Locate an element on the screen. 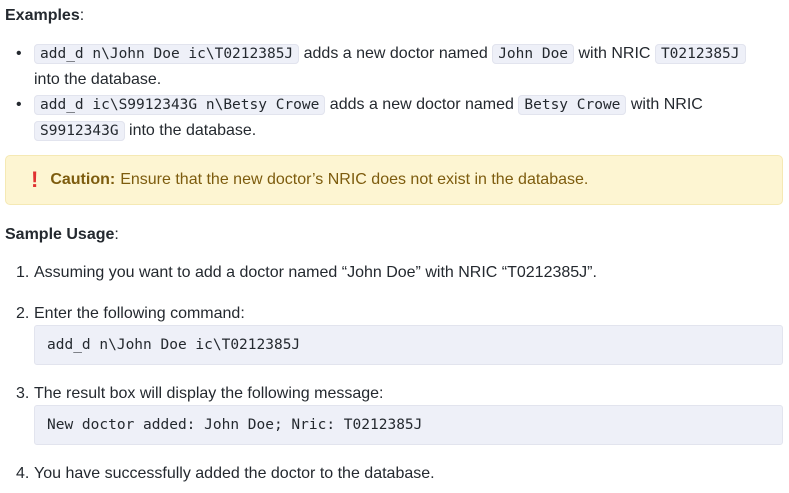 Image resolution: width=789 pixels, height=493 pixels. exclamation-icon: ! is located at coordinates (35, 179).